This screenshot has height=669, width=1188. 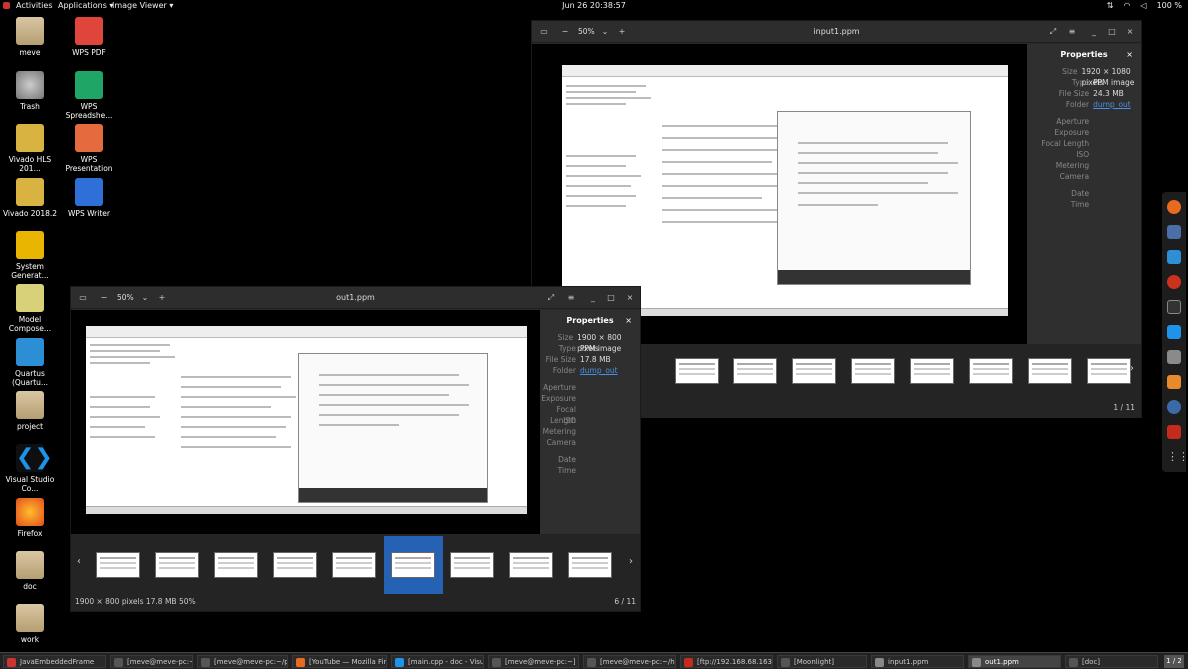 I want to click on taskbar-item: [Moonlight], so click(x=822, y=661).